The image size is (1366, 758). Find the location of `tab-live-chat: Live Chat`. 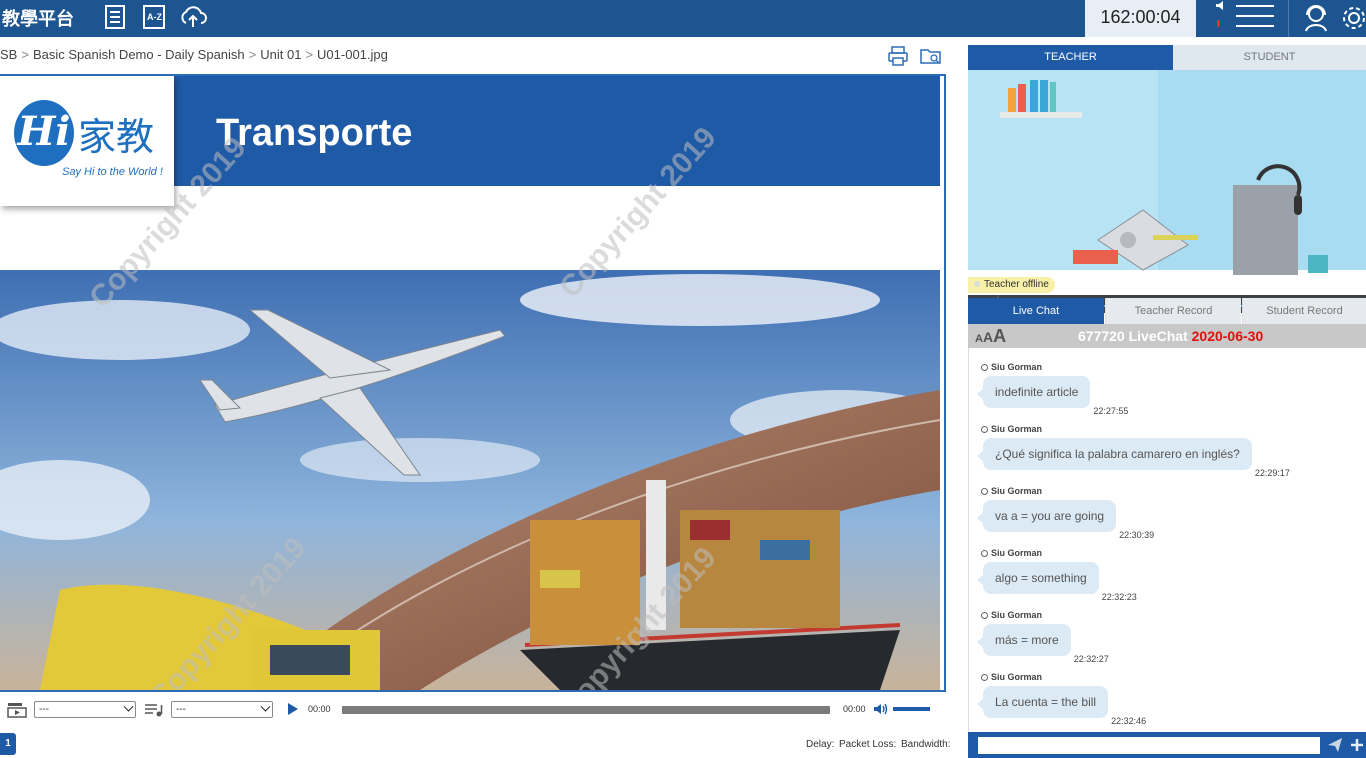

tab-live-chat: Live Chat is located at coordinates (1036, 311).